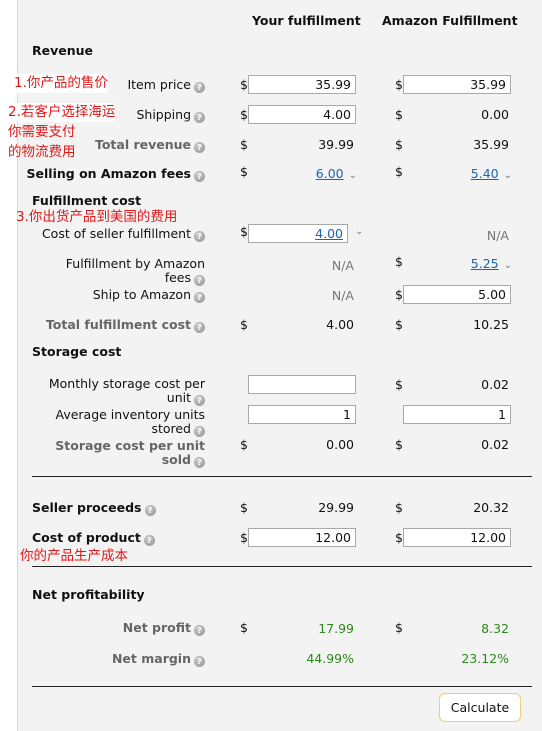  I want to click on section-revenue: Revenue, so click(63, 50).